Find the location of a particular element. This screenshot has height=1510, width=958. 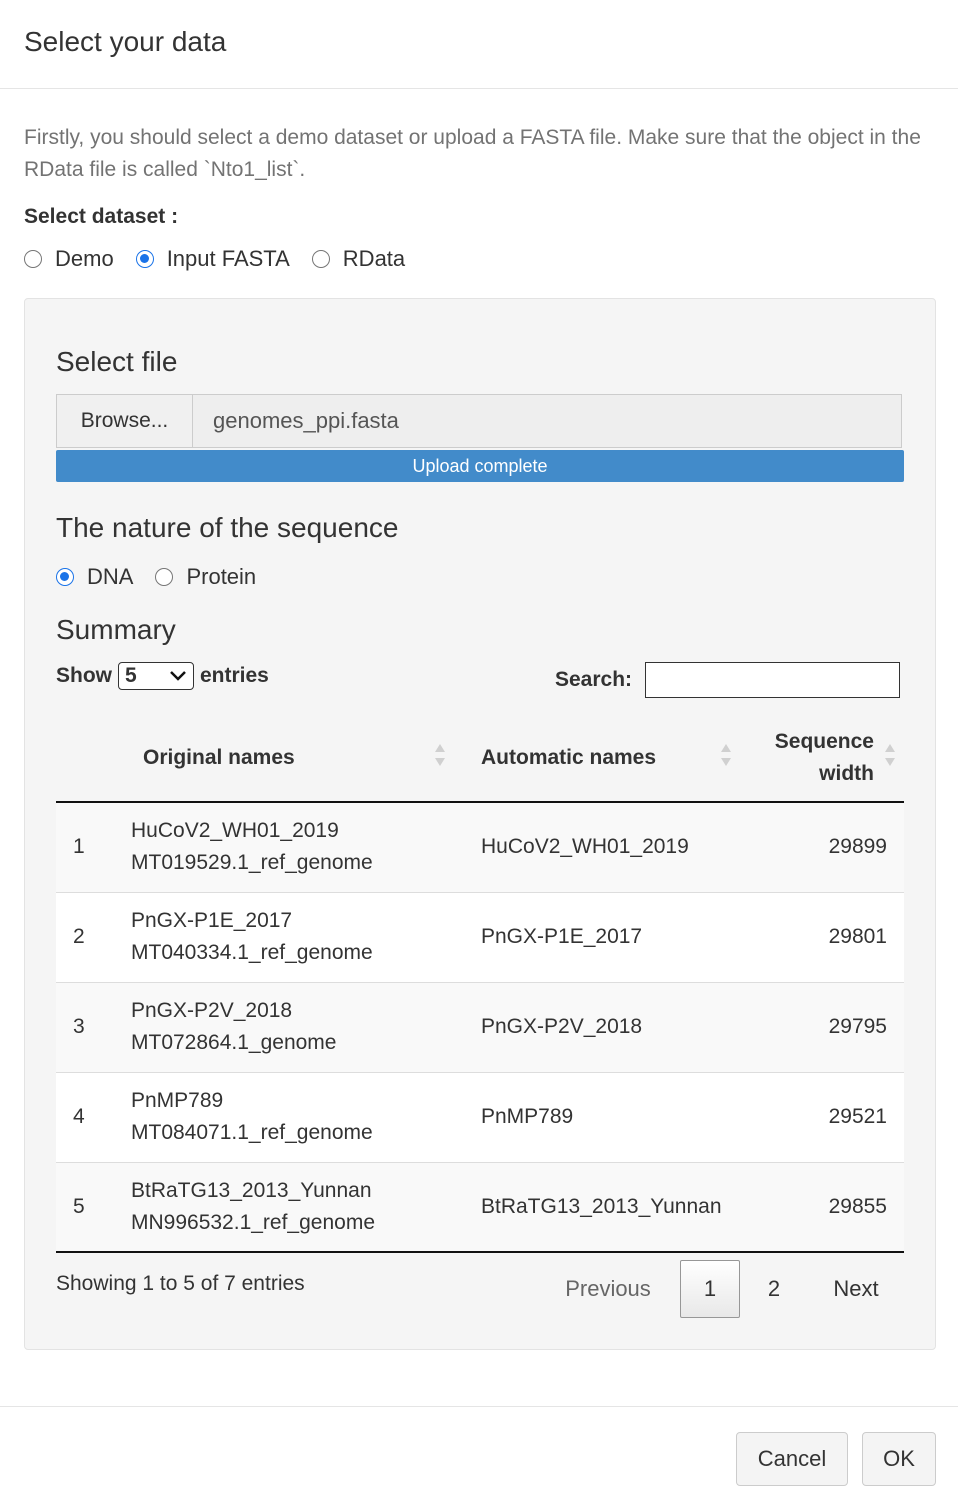

index-column-header is located at coordinates (93, 758).